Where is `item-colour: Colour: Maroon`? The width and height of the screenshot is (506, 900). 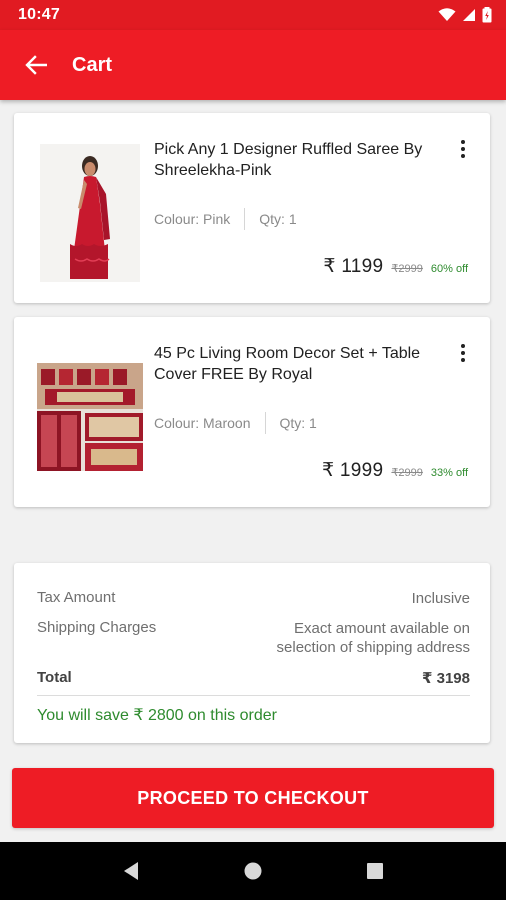
item-colour: Colour: Maroon is located at coordinates (202, 423).